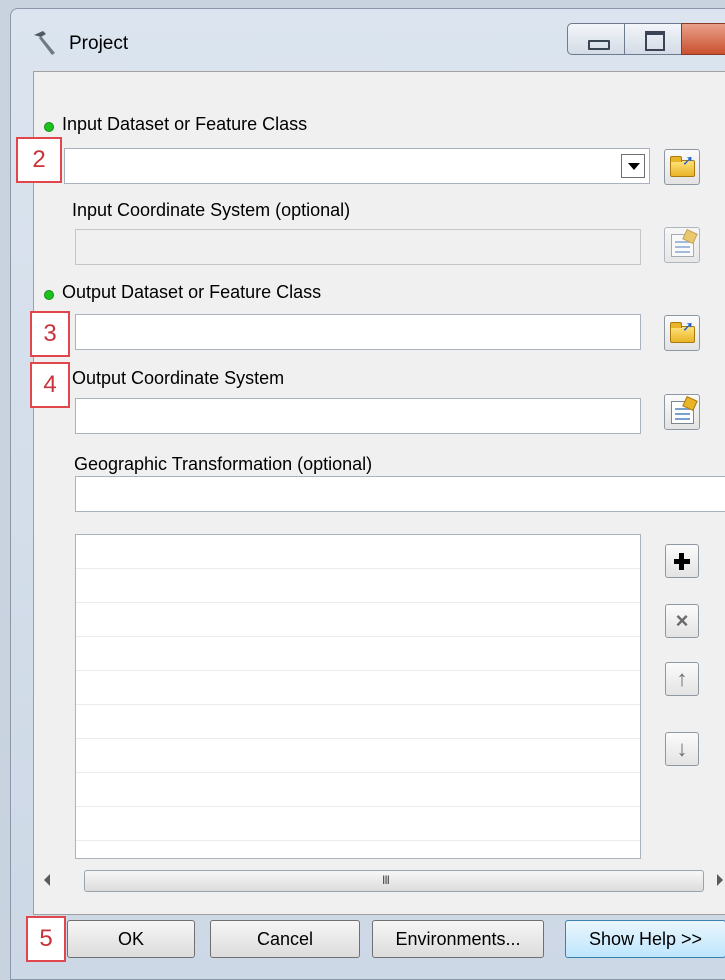  Describe the element at coordinates (178, 378) in the screenshot. I see `output-coord-system-label: Output Coordinate System` at that location.